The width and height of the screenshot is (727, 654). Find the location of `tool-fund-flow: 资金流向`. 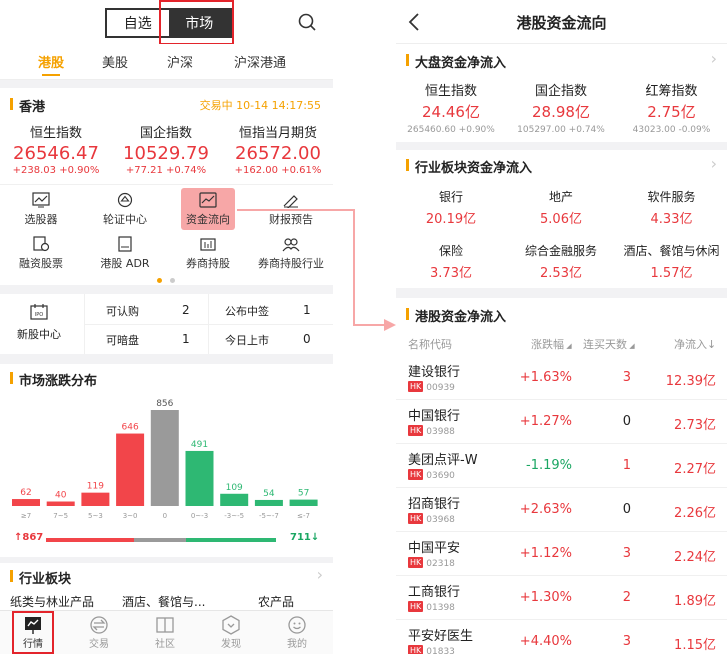

tool-fund-flow: 资金流向 is located at coordinates (208, 209).